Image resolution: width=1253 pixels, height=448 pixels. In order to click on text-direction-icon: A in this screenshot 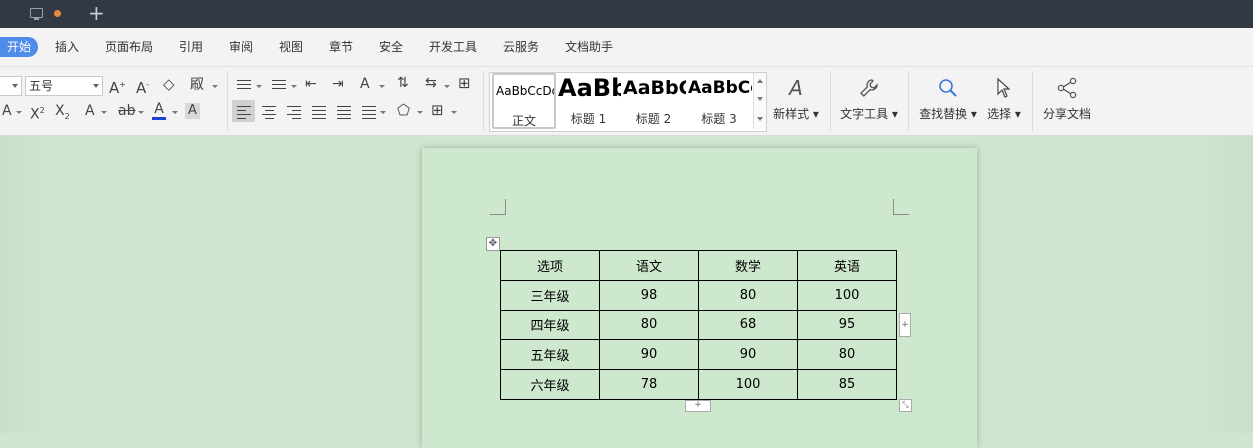, I will do `click(365, 84)`.